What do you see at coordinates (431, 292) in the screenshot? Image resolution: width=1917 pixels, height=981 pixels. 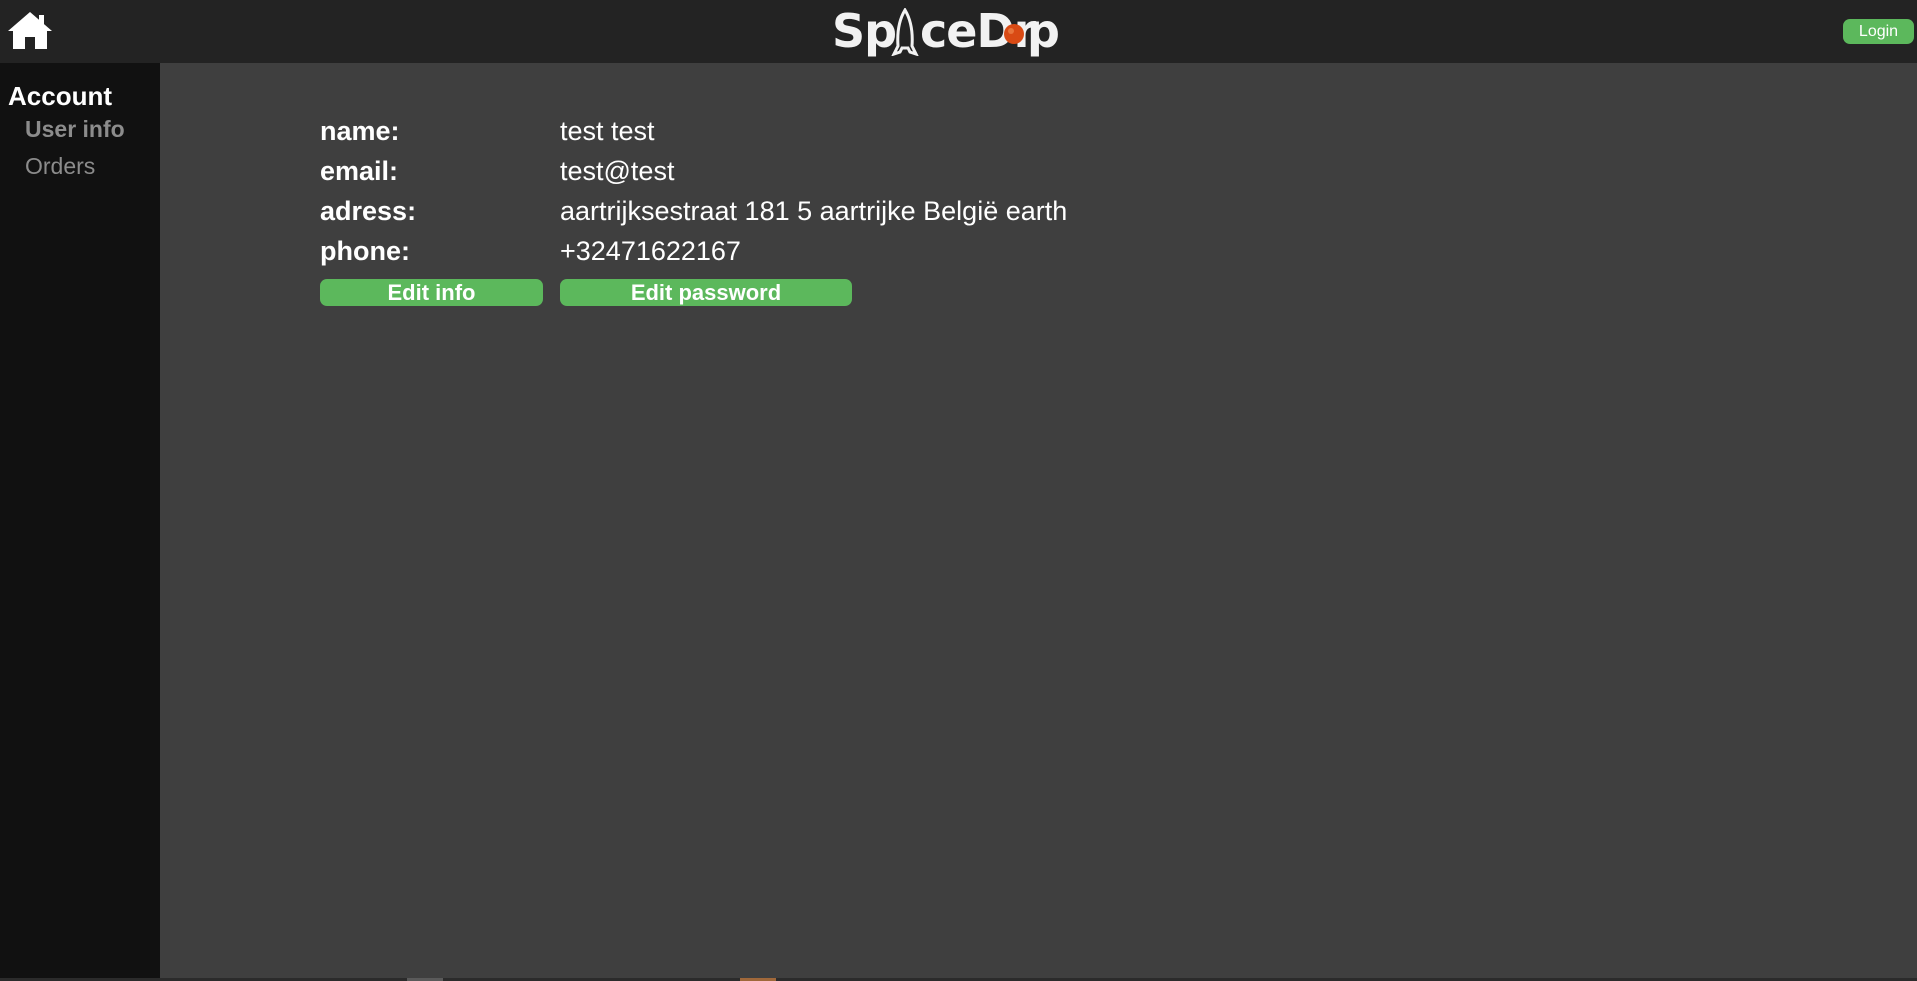 I see `edit-info-button: Edit info` at bounding box center [431, 292].